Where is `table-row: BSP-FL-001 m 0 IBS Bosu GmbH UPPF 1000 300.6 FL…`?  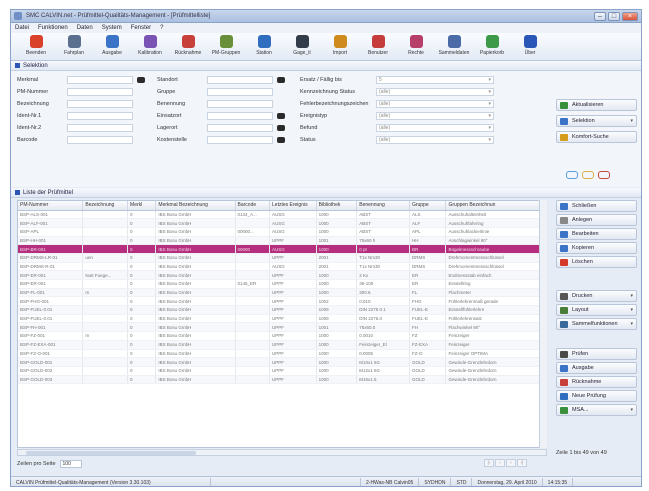
table-row: BSP-FL-001 m 0 IBS Bosu GmbH UPPF 1000 300.6 FL… is located at coordinates (282, 293).